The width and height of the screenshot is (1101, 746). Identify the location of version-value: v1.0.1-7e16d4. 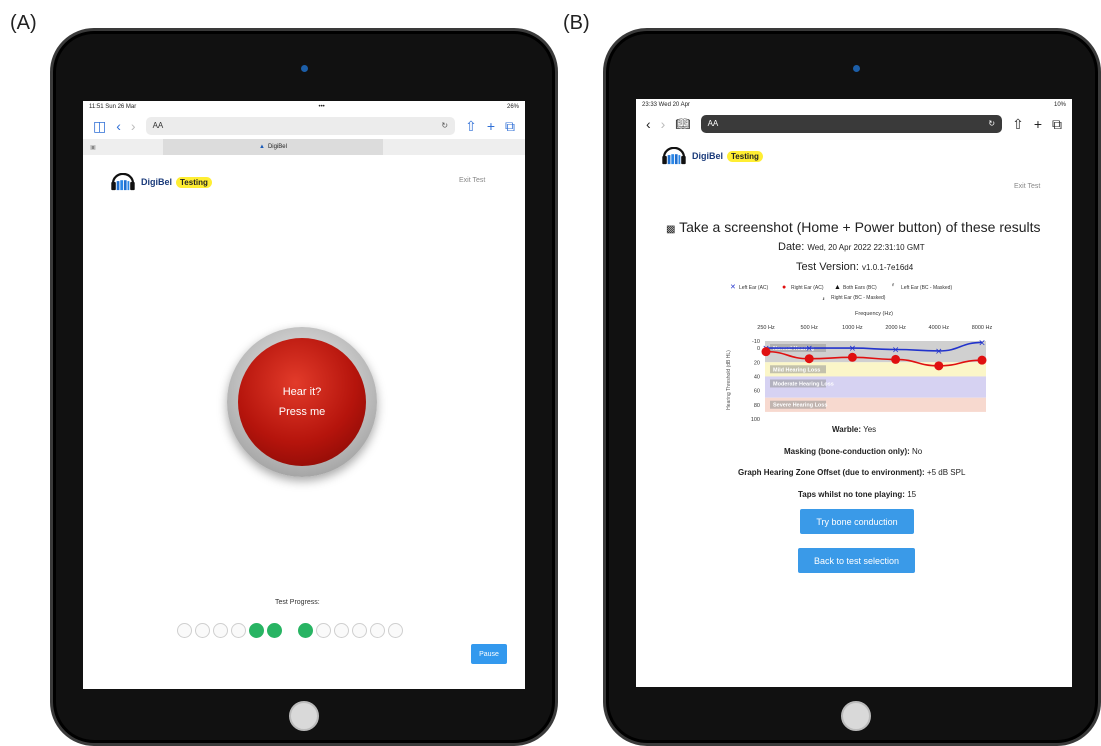
(888, 267).